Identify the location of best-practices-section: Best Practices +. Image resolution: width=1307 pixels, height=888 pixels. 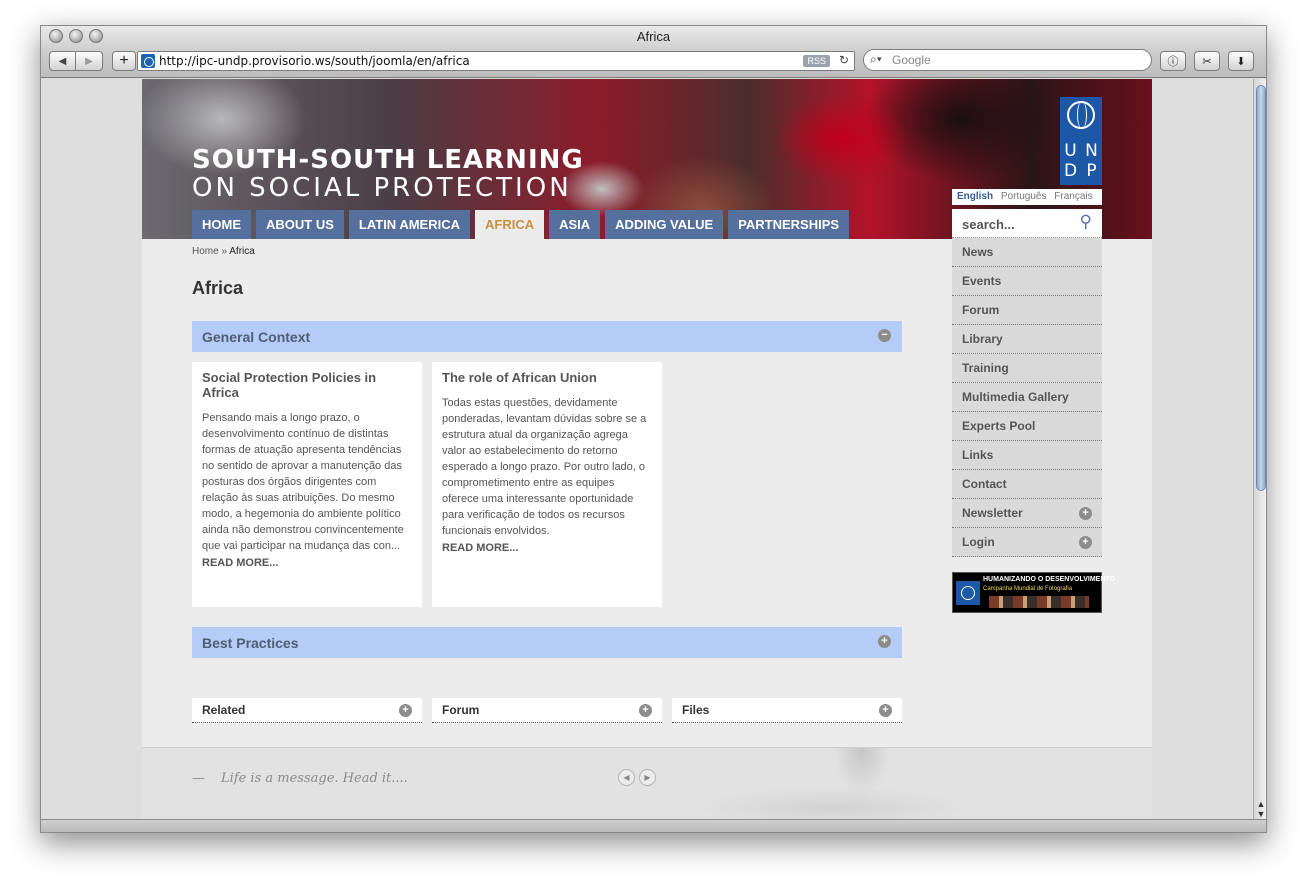
(547, 642).